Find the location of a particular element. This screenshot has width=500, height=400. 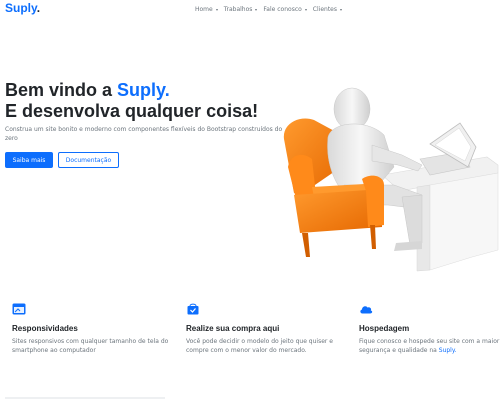

feature-title: Responsividades is located at coordinates (45, 328).